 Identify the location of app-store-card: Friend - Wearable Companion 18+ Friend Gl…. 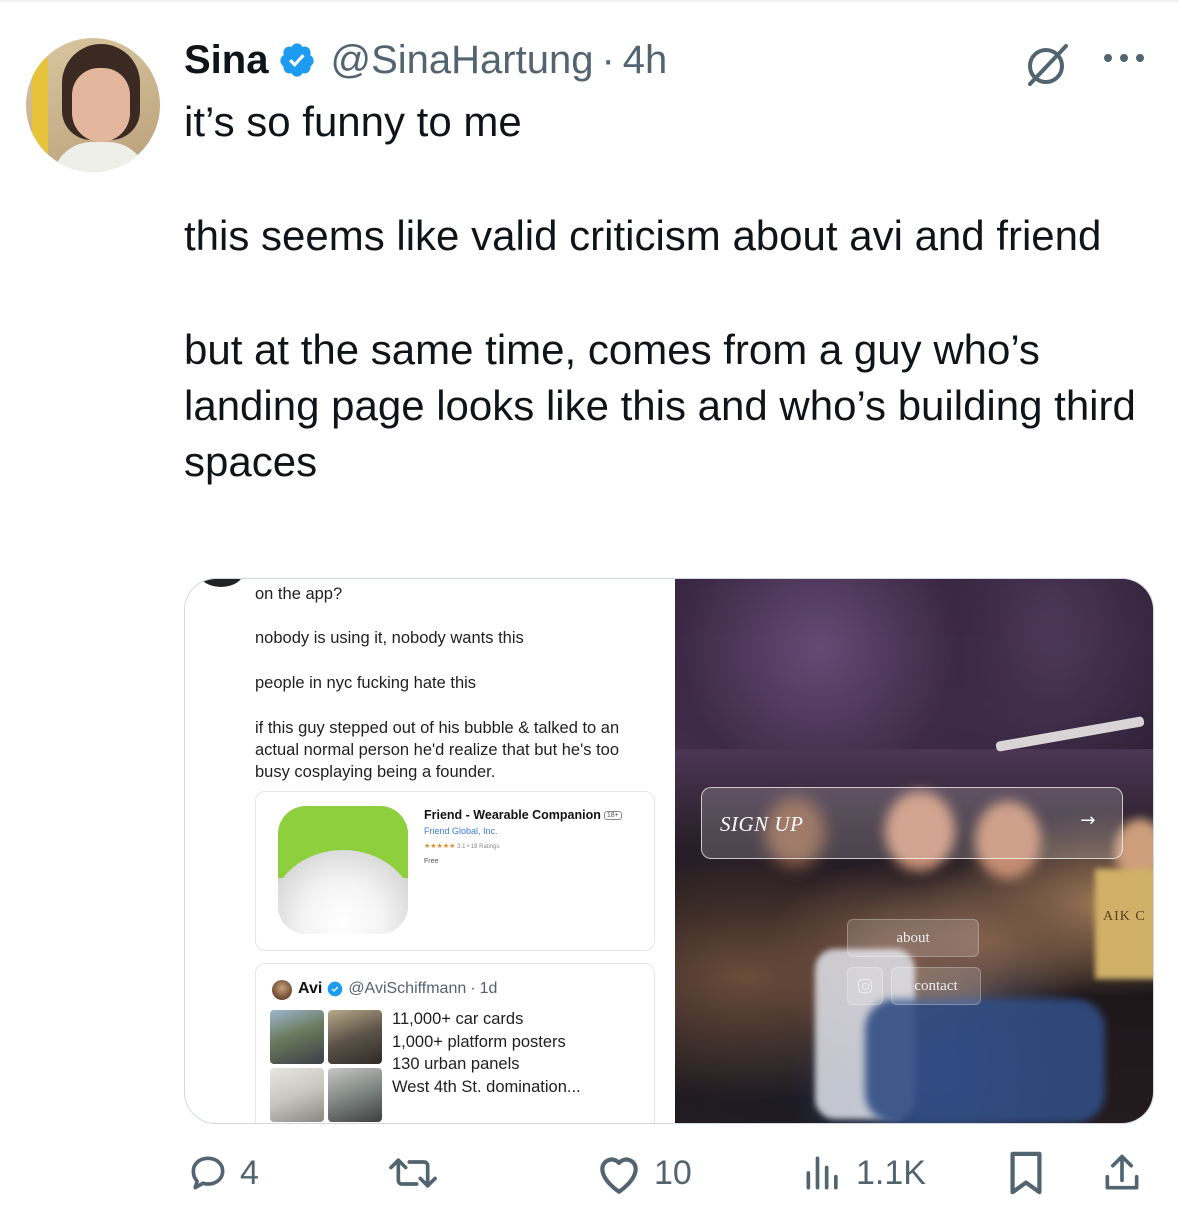
(455, 871).